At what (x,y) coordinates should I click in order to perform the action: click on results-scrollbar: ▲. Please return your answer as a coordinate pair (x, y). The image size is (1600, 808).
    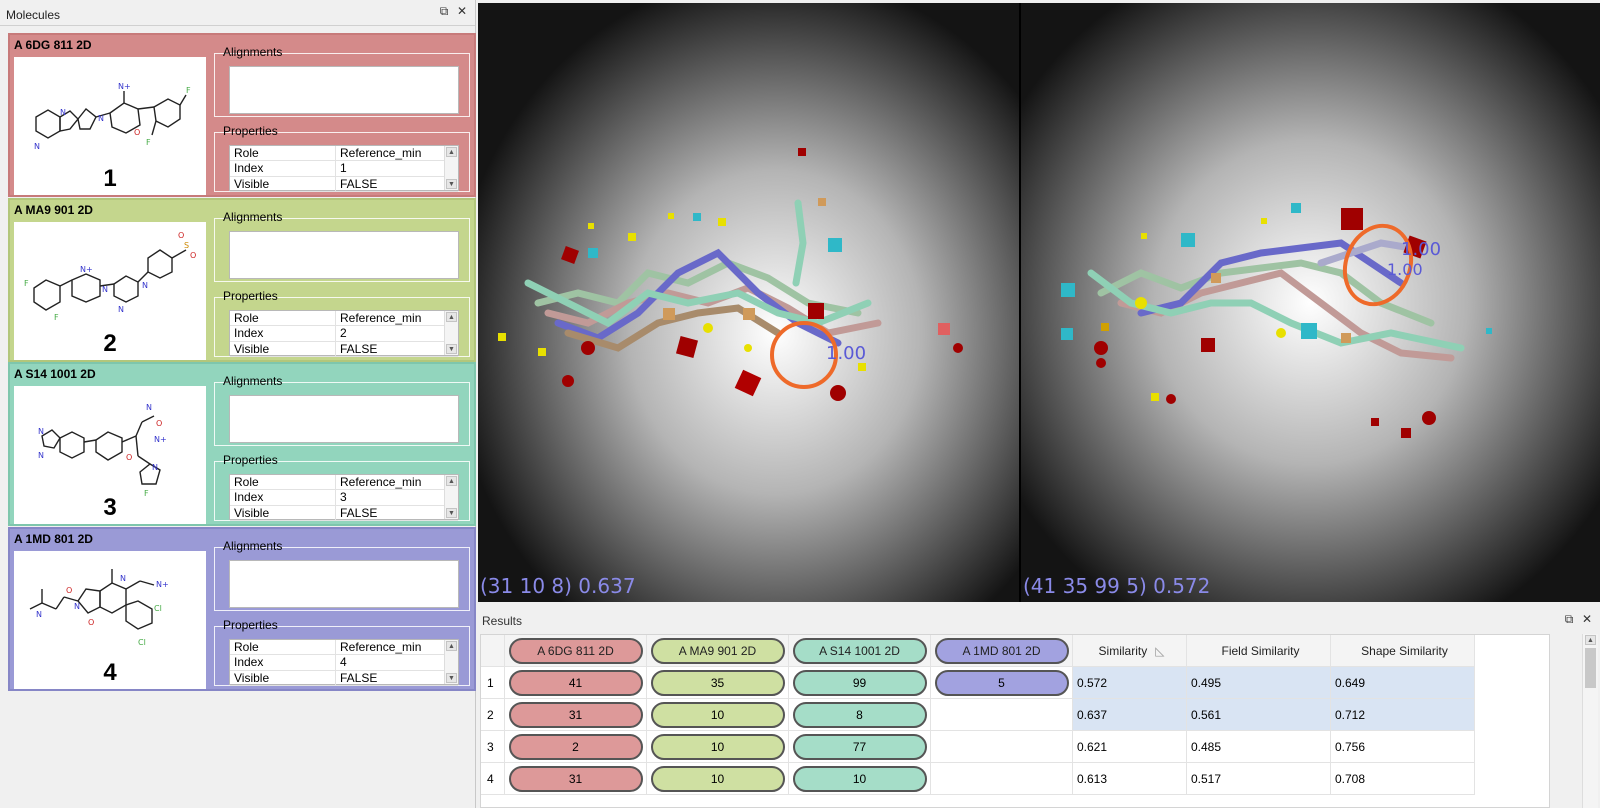
    Looking at the image, I should click on (1590, 721).